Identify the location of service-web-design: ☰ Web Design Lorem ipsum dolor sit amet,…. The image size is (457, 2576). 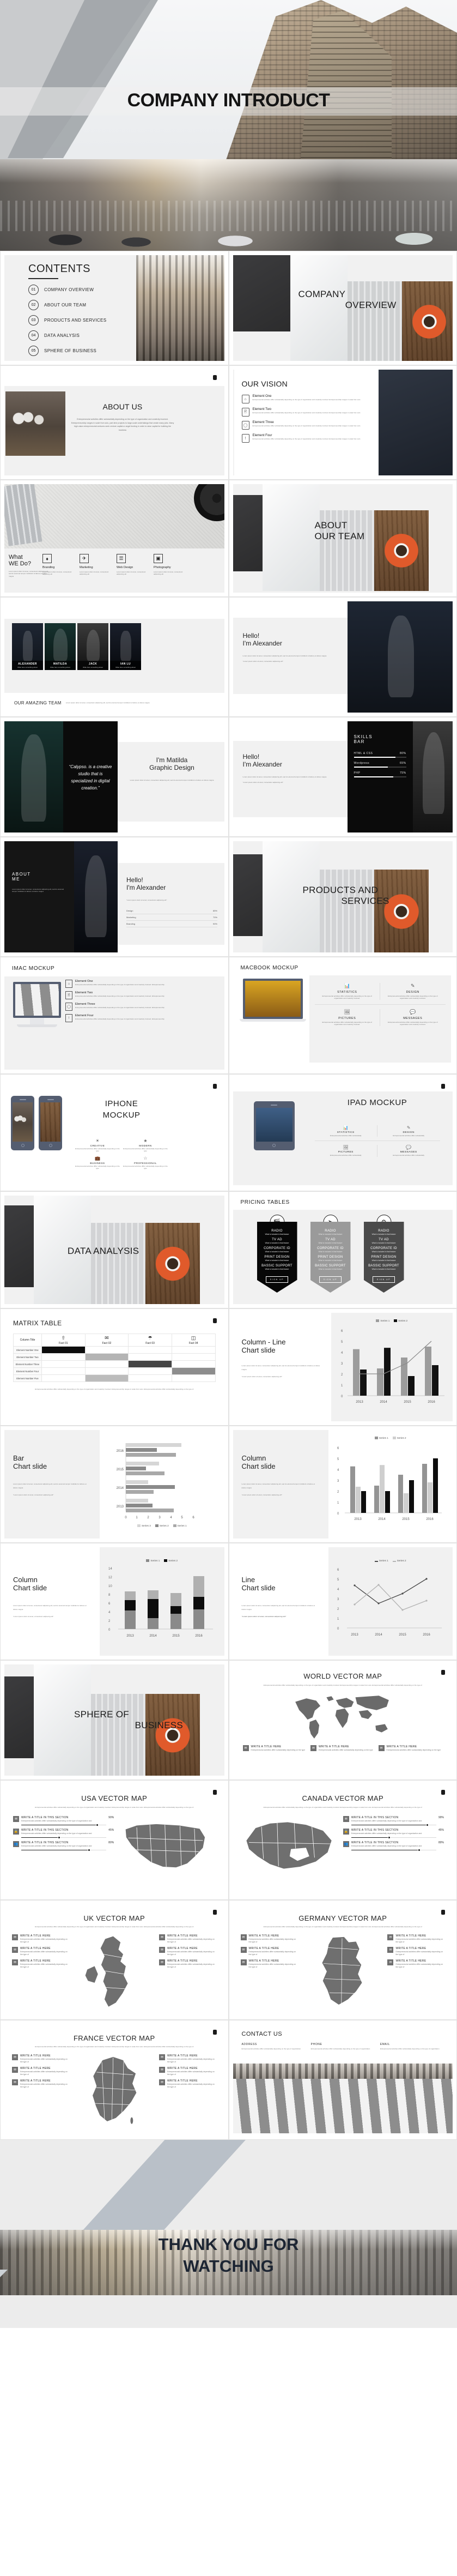
(134, 565).